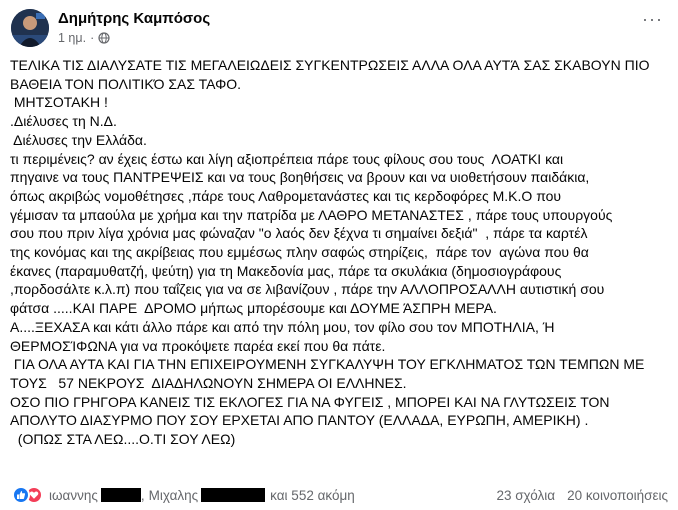 The height and width of the screenshot is (510, 678). I want to click on post-text-line: ΜΗΤΣΟΤΑΚΗ !, so click(59, 102).